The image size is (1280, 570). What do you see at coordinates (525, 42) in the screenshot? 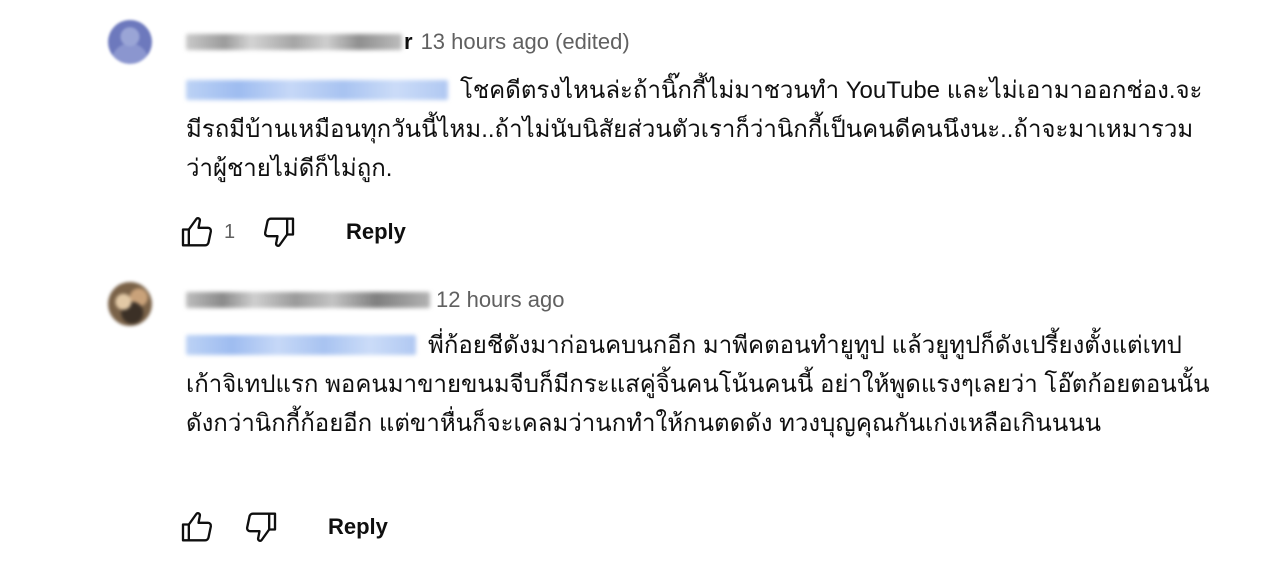
I see `comment-timestamp: 13 hours ago (edited)` at bounding box center [525, 42].